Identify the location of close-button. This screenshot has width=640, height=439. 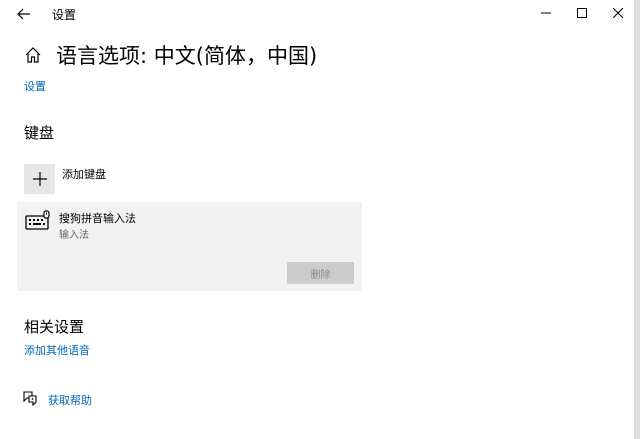
(618, 13).